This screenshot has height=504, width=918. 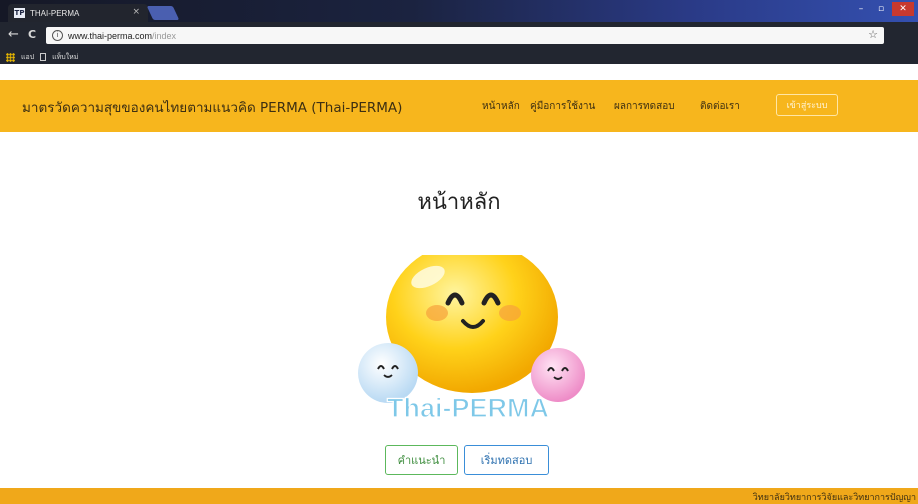 What do you see at coordinates (459, 11) in the screenshot?
I see `browser-titlebar: TP THAI-PERMA × – ▫ ✕` at bounding box center [459, 11].